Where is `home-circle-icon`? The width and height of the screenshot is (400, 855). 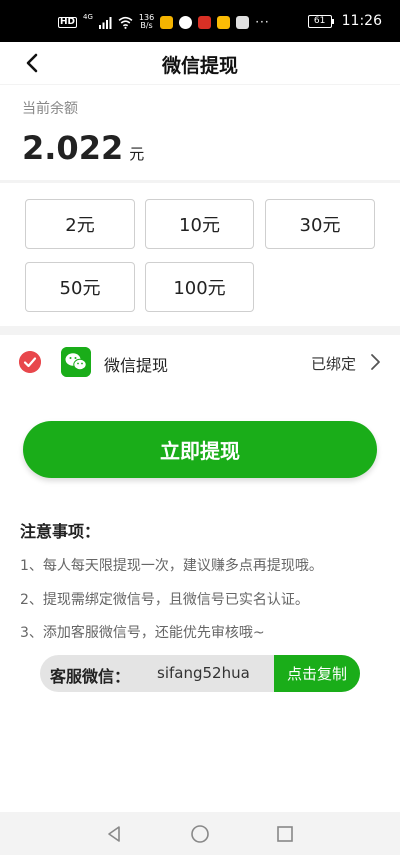 home-circle-icon is located at coordinates (200, 834).